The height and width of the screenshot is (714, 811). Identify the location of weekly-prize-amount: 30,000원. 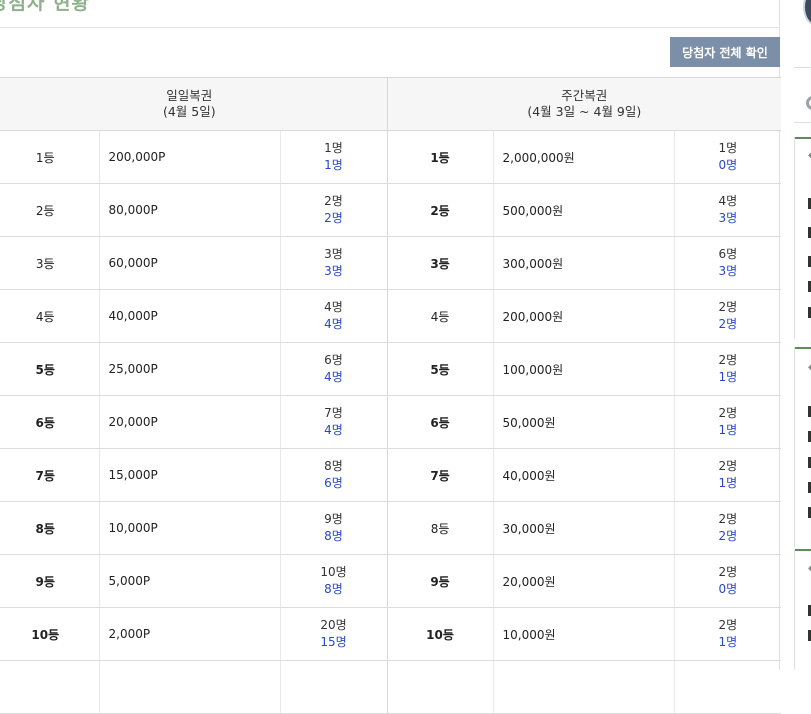
(583, 528).